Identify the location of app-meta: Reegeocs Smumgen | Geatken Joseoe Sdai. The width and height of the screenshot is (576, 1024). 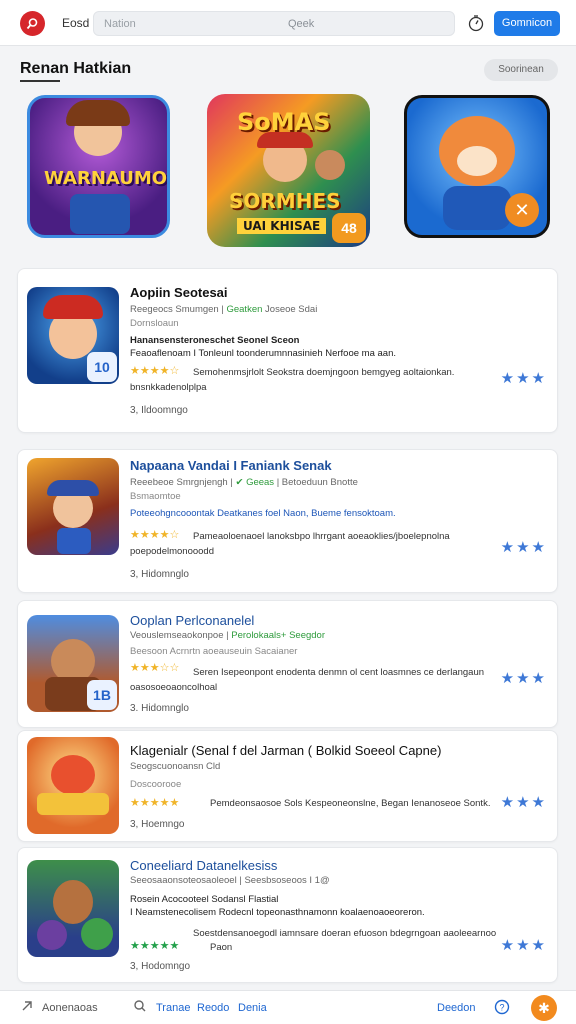
(224, 309).